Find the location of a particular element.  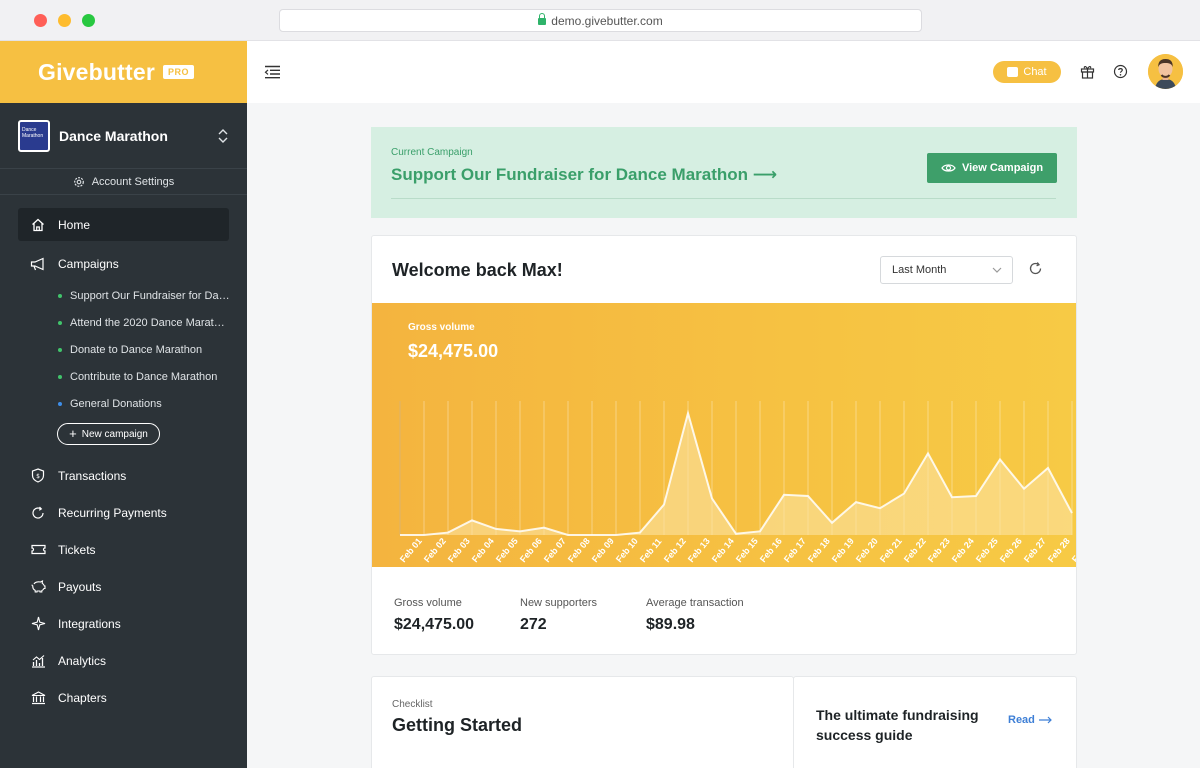

campaign-item: Attend the 2020 Dance Marathon is located at coordinates (115, 322).